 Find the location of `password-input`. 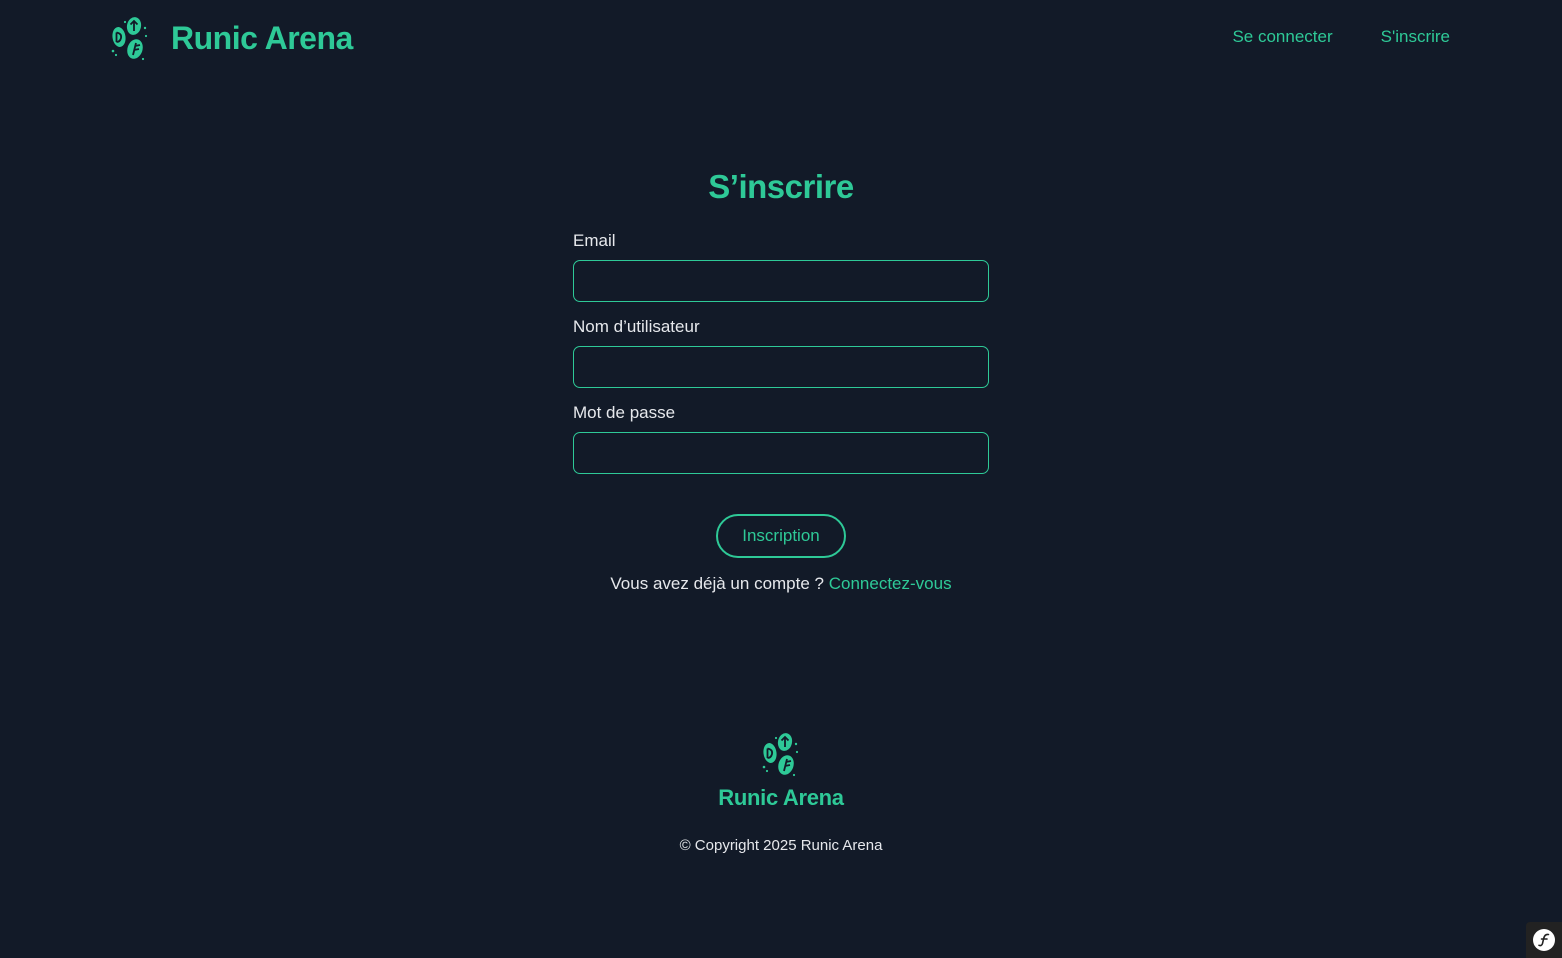

password-input is located at coordinates (781, 453).